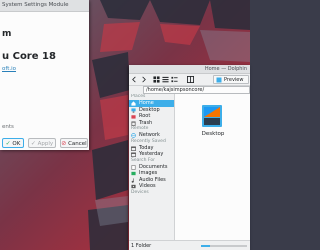 This screenshot has height=250, width=320. What do you see at coordinates (148, 173) in the screenshot?
I see `sidebar-item-label: Images` at bounding box center [148, 173].